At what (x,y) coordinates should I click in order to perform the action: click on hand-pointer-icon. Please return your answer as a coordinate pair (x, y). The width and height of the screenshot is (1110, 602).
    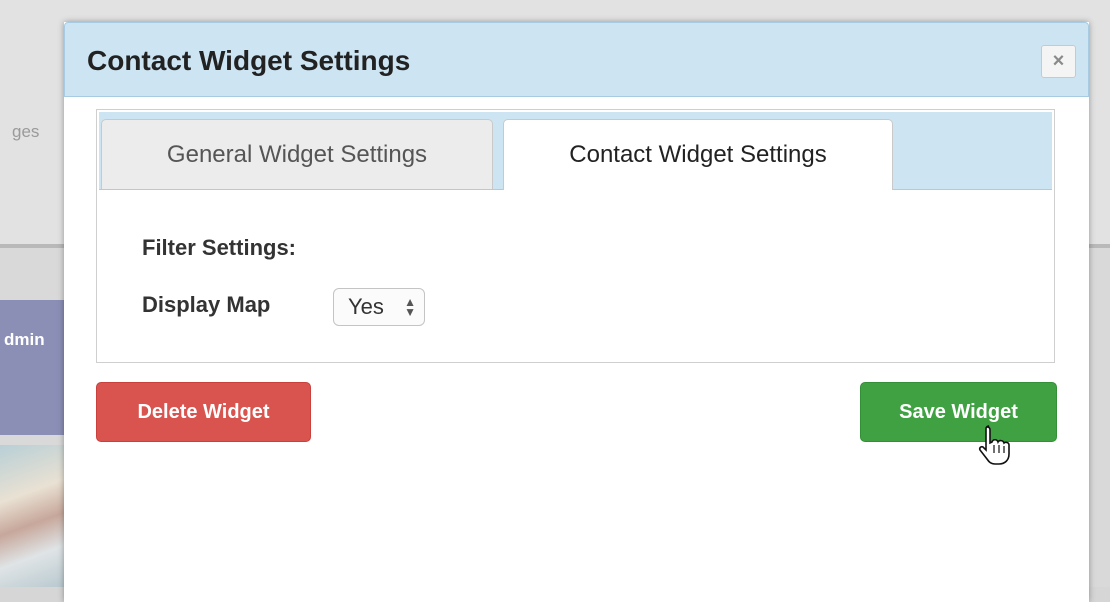
    Looking at the image, I should click on (994, 445).